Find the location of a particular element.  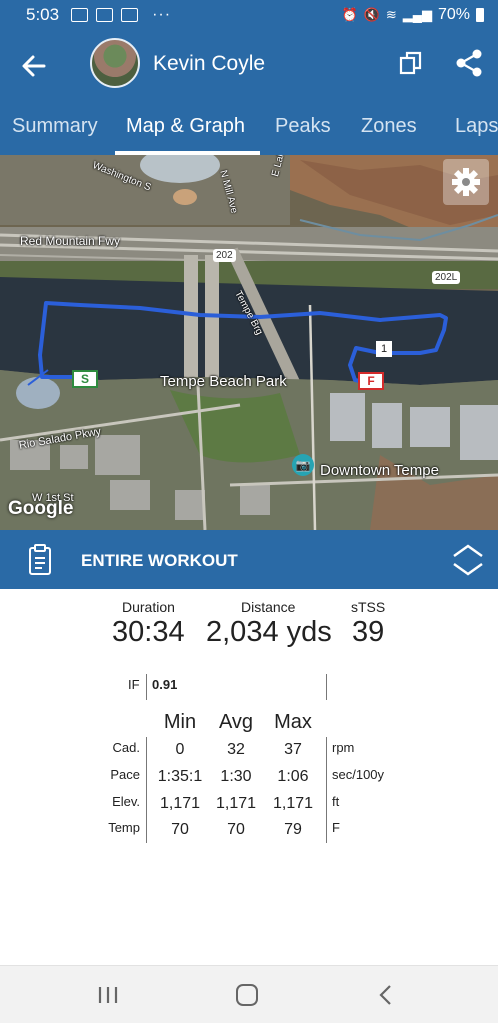

section-title: ENTIRE WORKOUT is located at coordinates (159, 560).